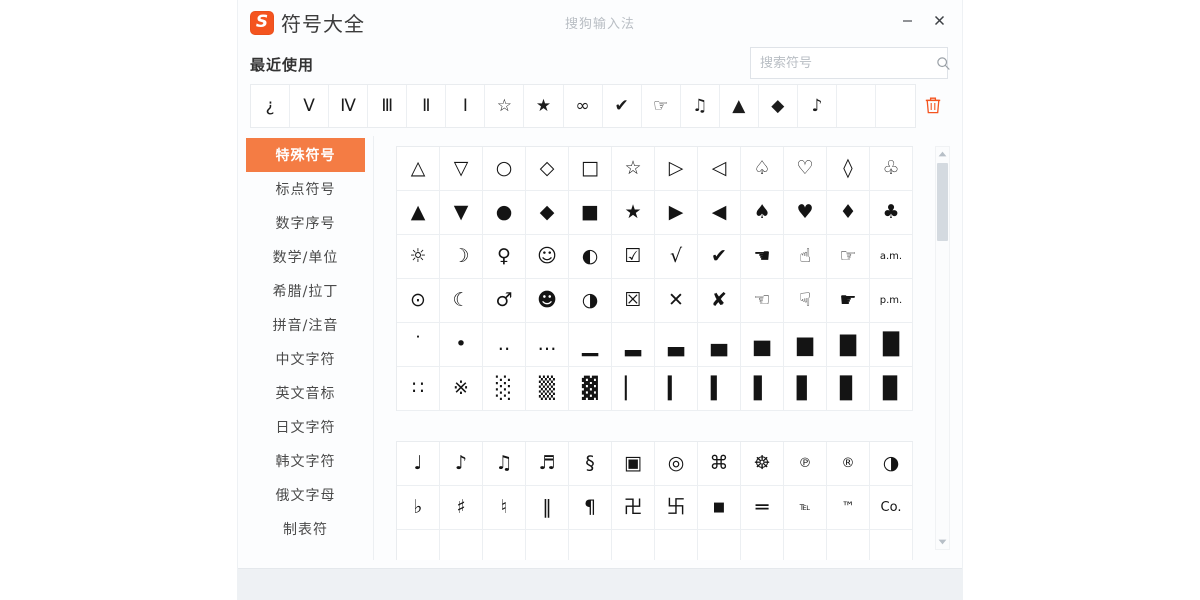  What do you see at coordinates (305, 325) in the screenshot?
I see `sidebar-item-5: 拼音/注音` at bounding box center [305, 325].